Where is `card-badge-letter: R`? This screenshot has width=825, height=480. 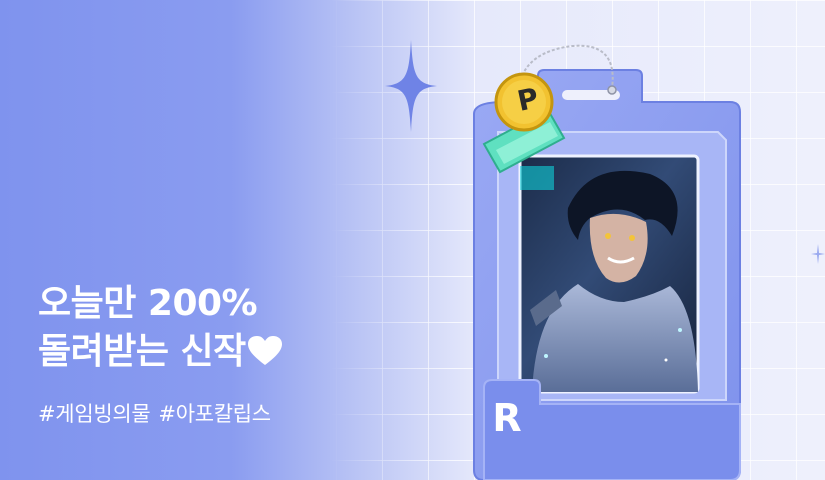 card-badge-letter: R is located at coordinates (507, 418).